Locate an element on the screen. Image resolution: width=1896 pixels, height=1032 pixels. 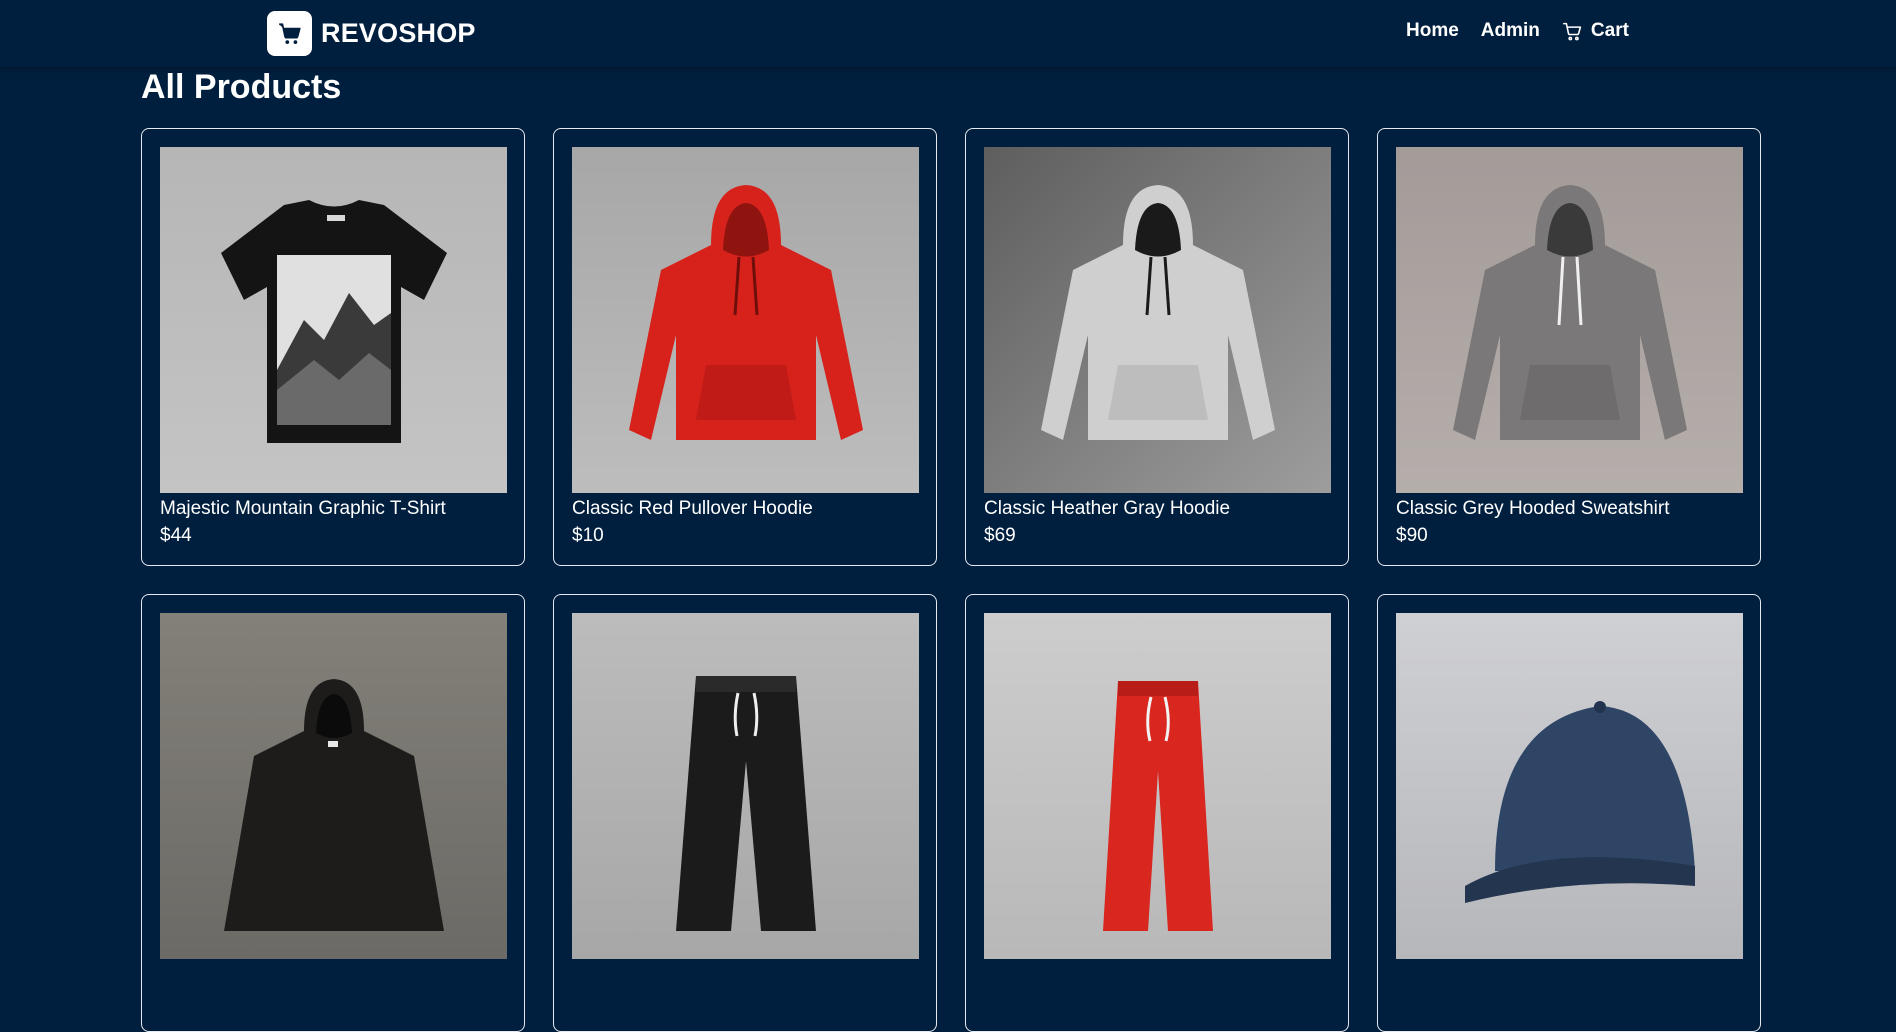
product-card: Classic Heather Gray Hoodie $69 is located at coordinates (1157, 347).